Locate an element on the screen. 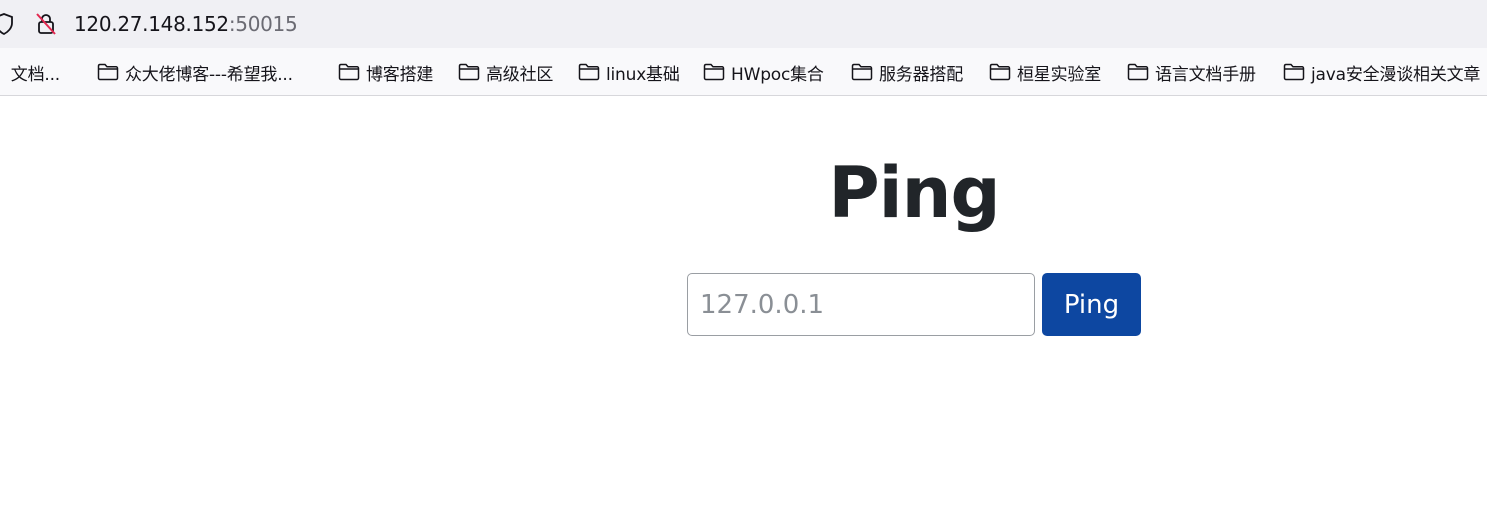 This screenshot has height=516, width=1487. insecure-lock-icon is located at coordinates (46, 24).